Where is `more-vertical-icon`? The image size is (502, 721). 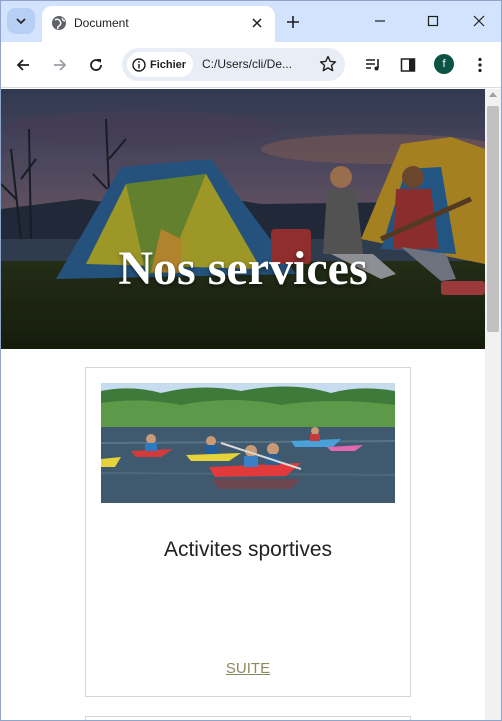 more-vertical-icon is located at coordinates (480, 65).